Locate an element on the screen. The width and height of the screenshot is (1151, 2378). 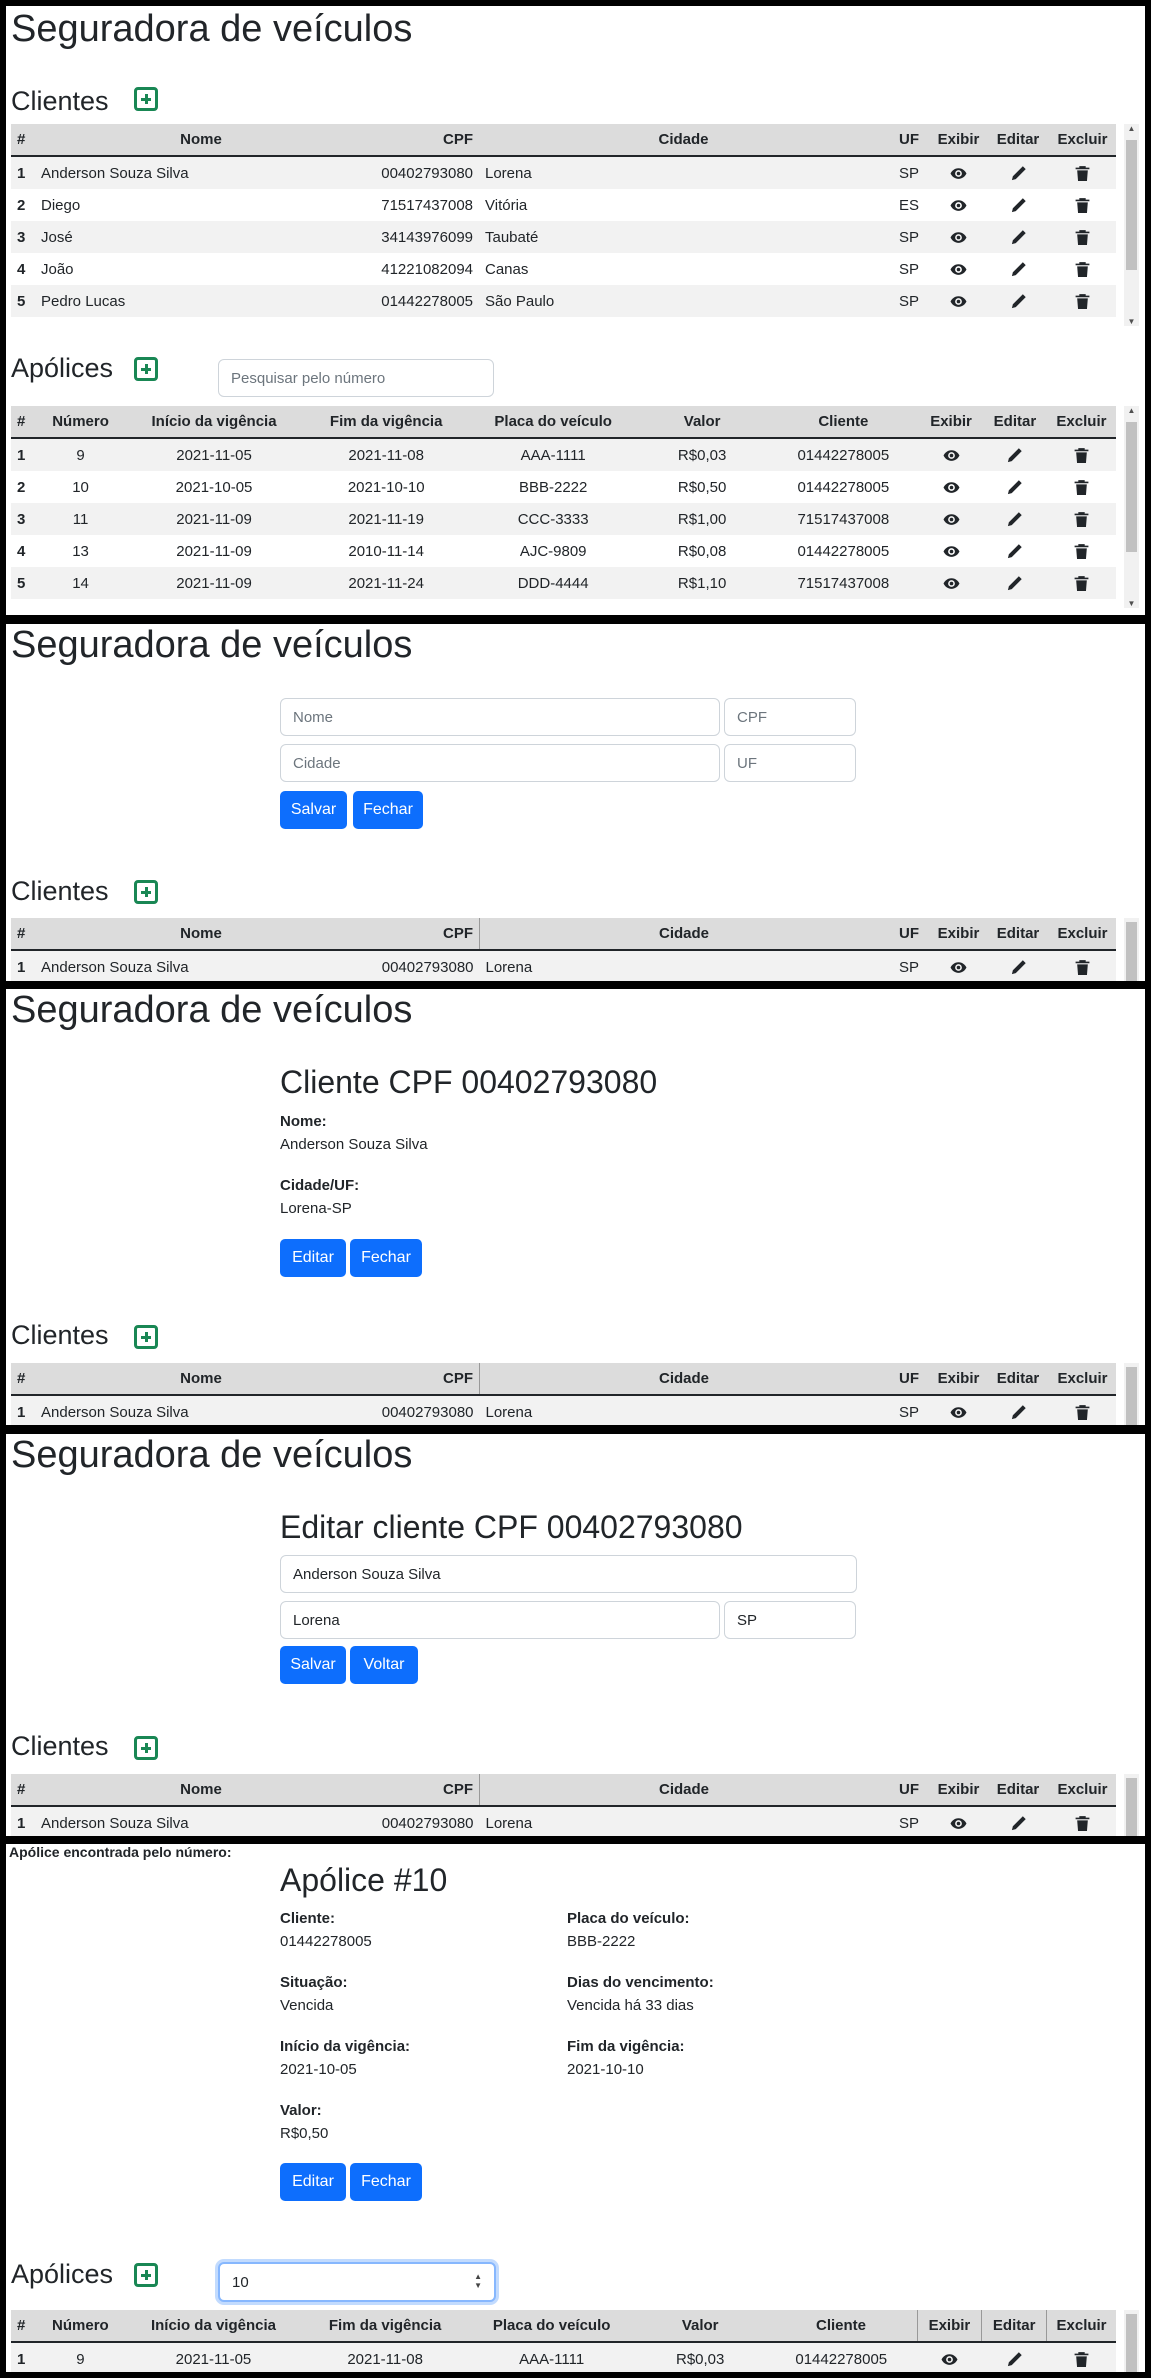
col-header: Cidade is located at coordinates (683, 934).